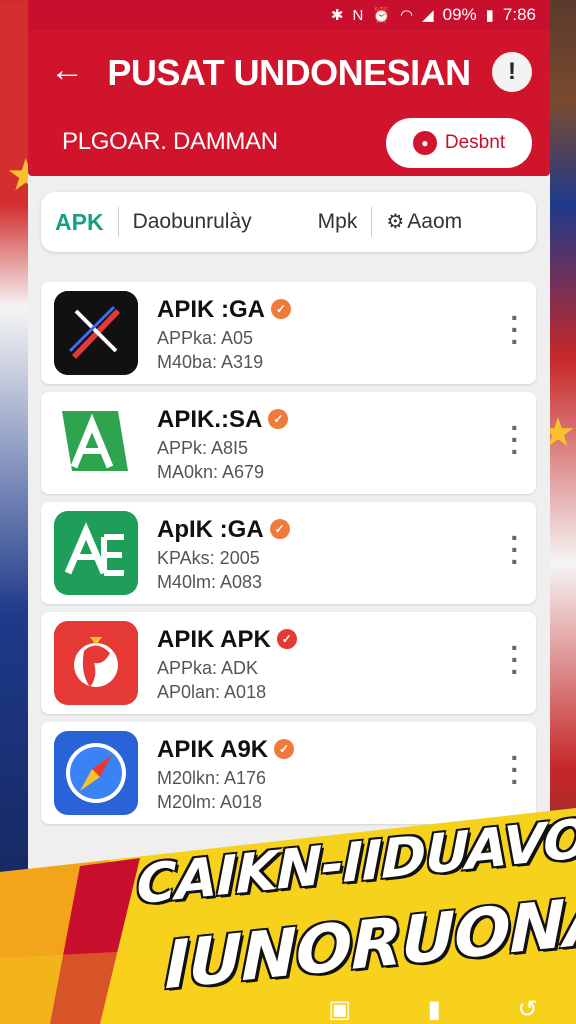 Image resolution: width=576 pixels, height=1024 pixels. What do you see at coordinates (212, 778) in the screenshot?
I see `app-meta: M20lkn: A176` at bounding box center [212, 778].